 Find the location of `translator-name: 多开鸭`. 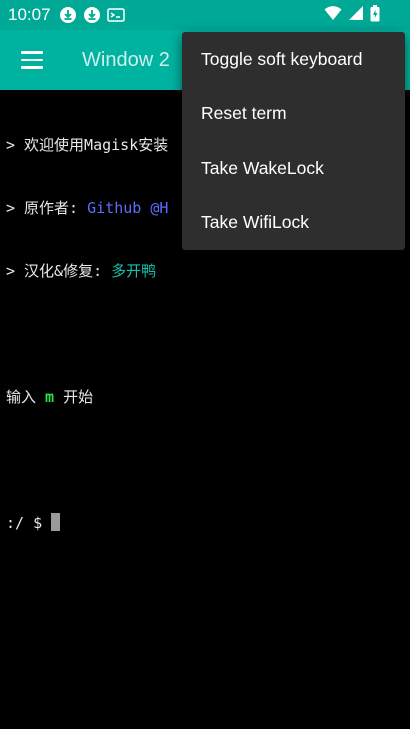

translator-name: 多开鸭 is located at coordinates (134, 271).